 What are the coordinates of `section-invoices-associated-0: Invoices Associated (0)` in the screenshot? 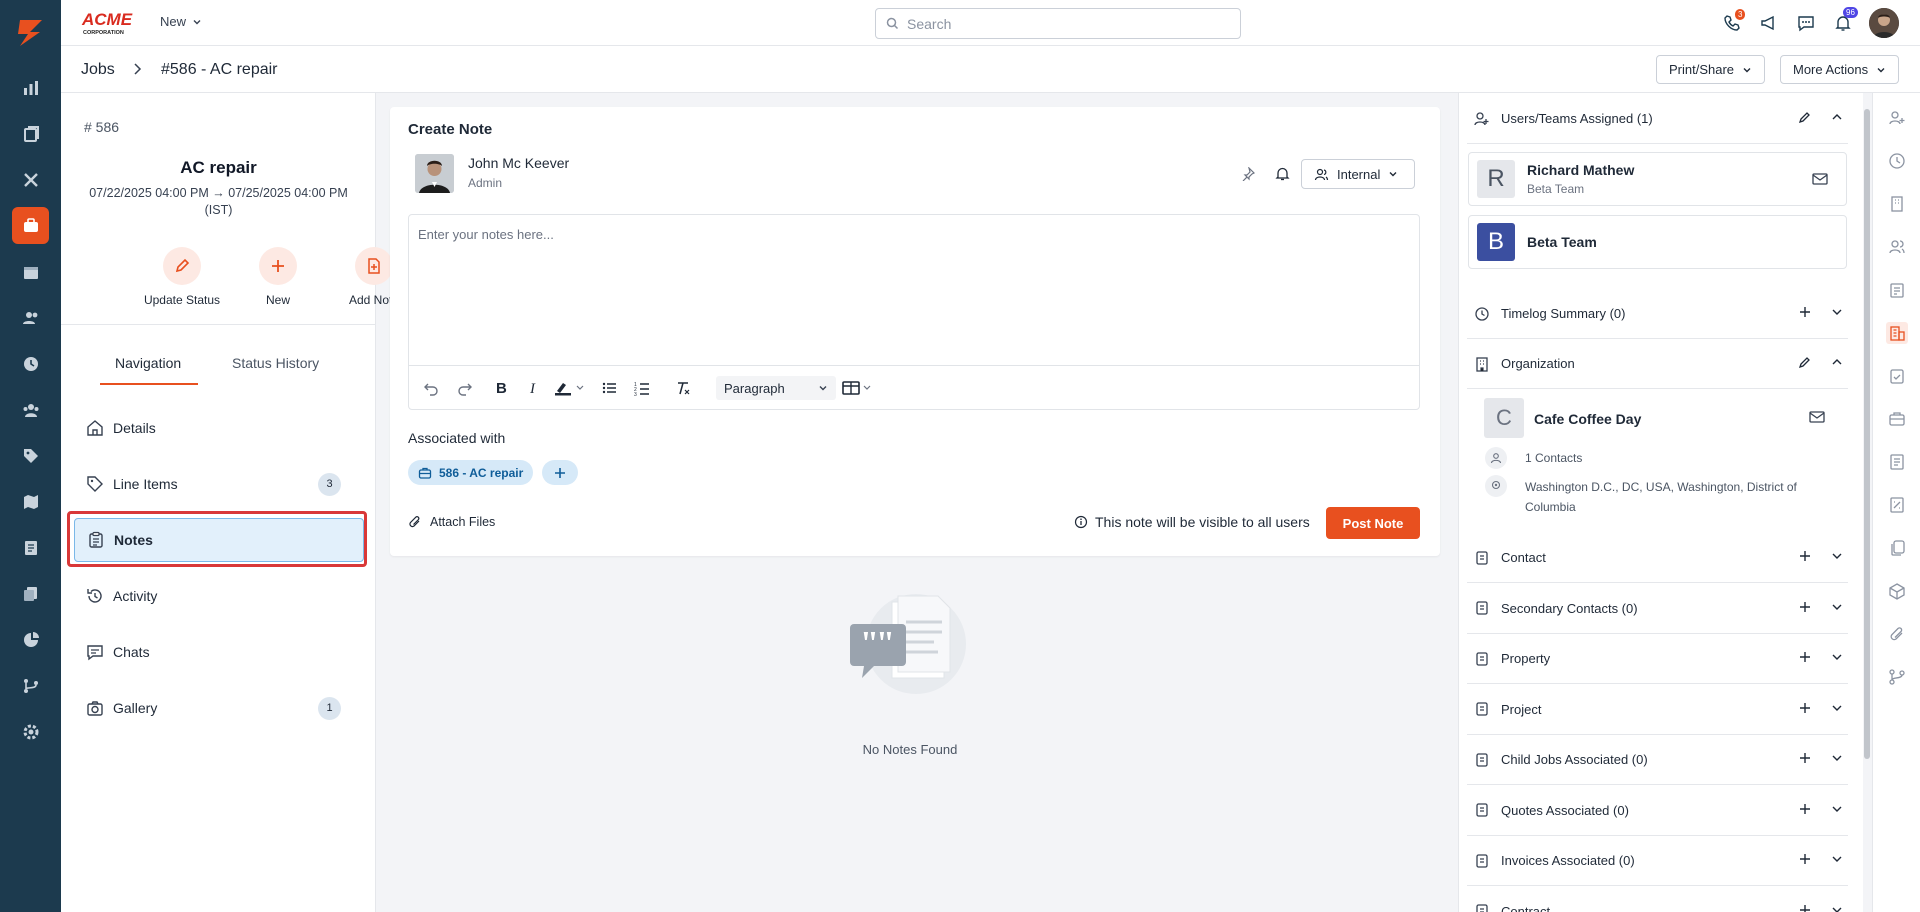 It's located at (1657, 861).